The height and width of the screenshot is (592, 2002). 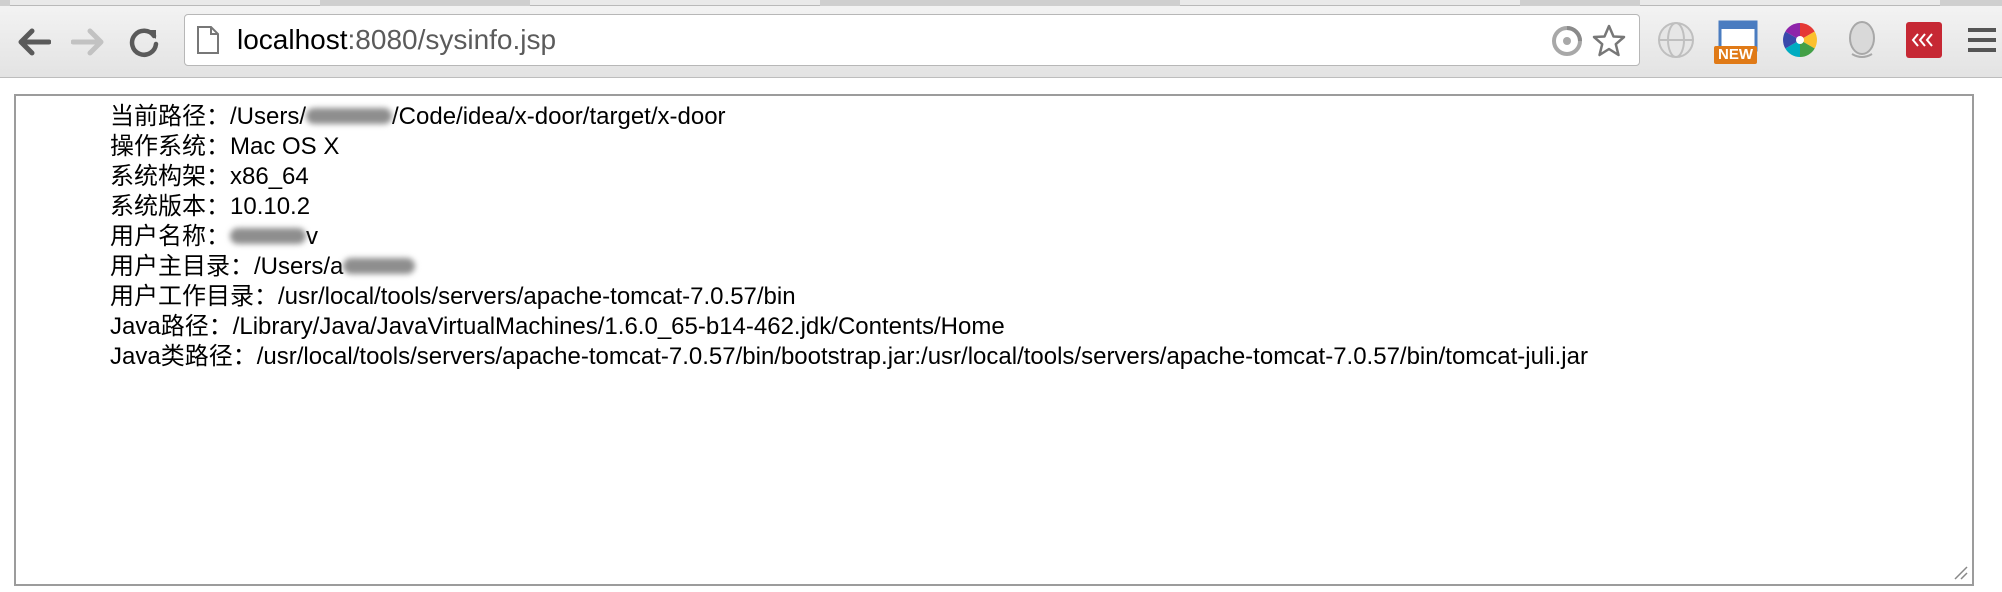 What do you see at coordinates (1676, 40) in the screenshot?
I see `globe-extension-icon` at bounding box center [1676, 40].